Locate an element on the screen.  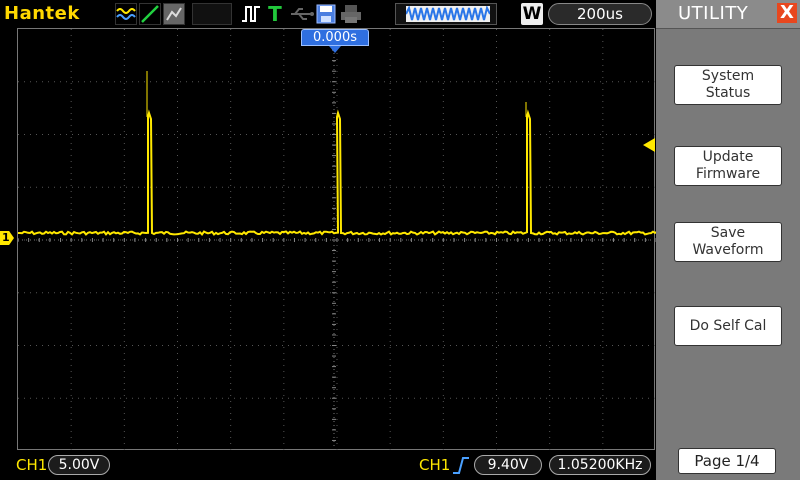
panel-title: UTILITY is located at coordinates (713, 13).